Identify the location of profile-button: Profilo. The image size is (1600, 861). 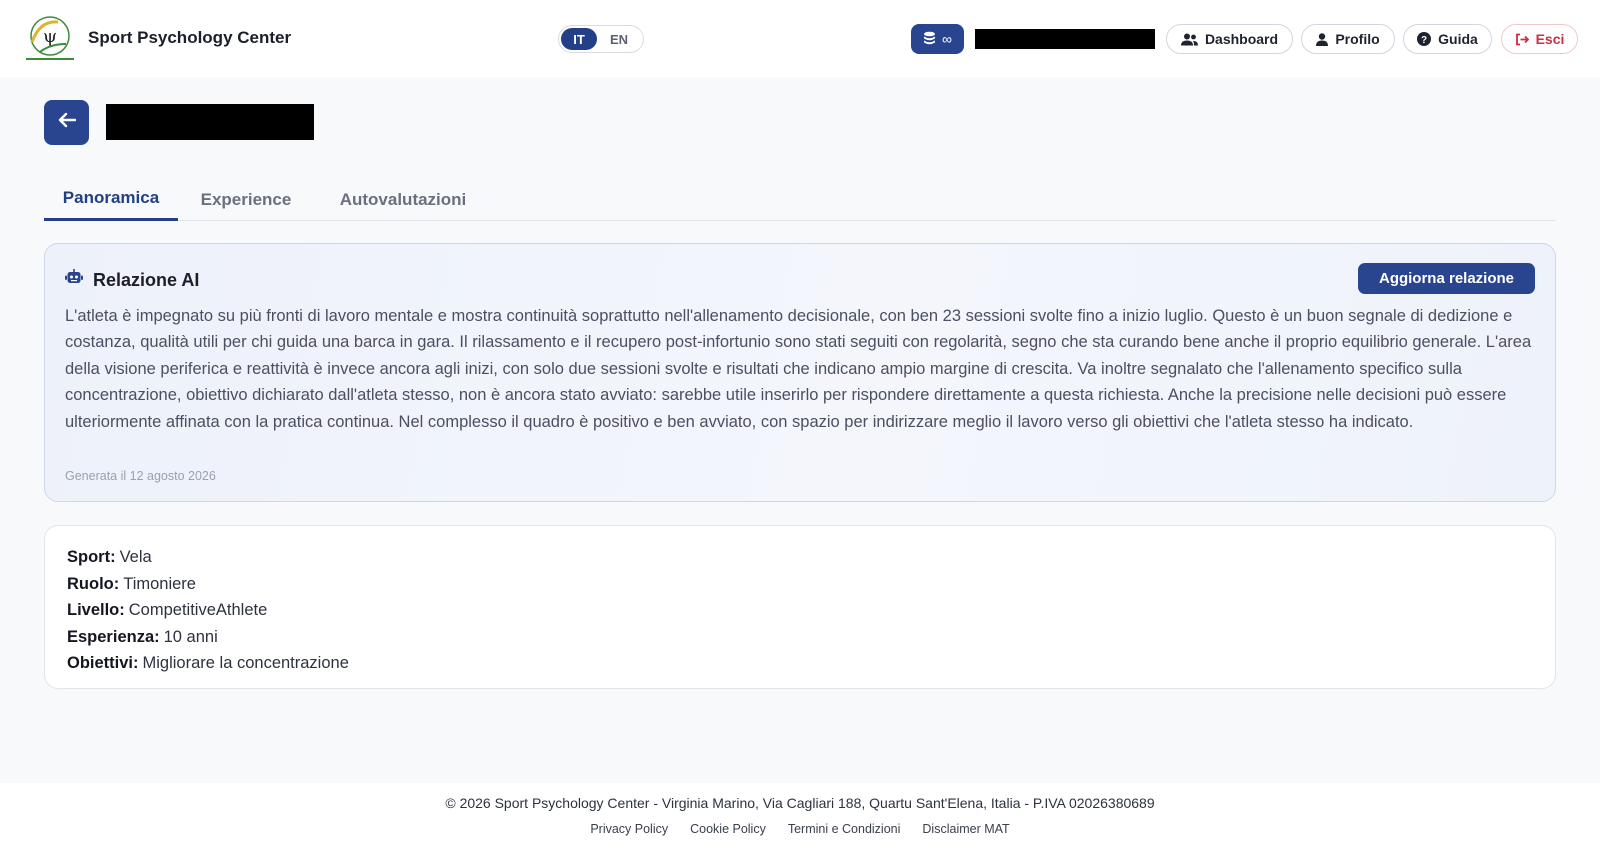
(1348, 39).